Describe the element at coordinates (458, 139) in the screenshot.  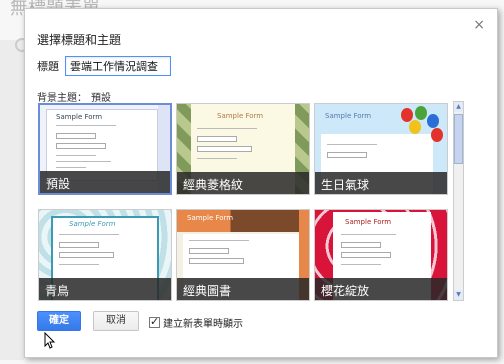
I see `scroll-thumb` at that location.